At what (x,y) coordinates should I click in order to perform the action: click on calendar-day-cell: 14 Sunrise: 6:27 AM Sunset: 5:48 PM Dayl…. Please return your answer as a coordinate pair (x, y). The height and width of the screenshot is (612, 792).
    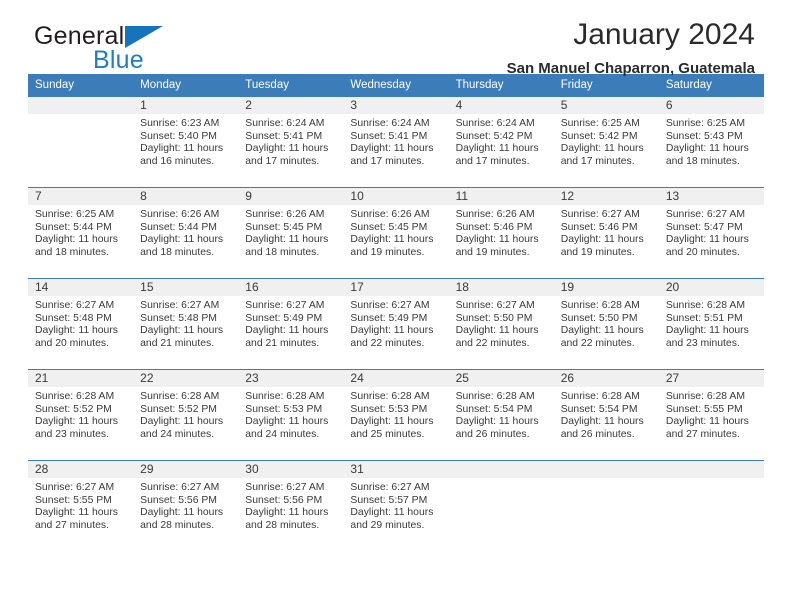
    Looking at the image, I should click on (81, 324).